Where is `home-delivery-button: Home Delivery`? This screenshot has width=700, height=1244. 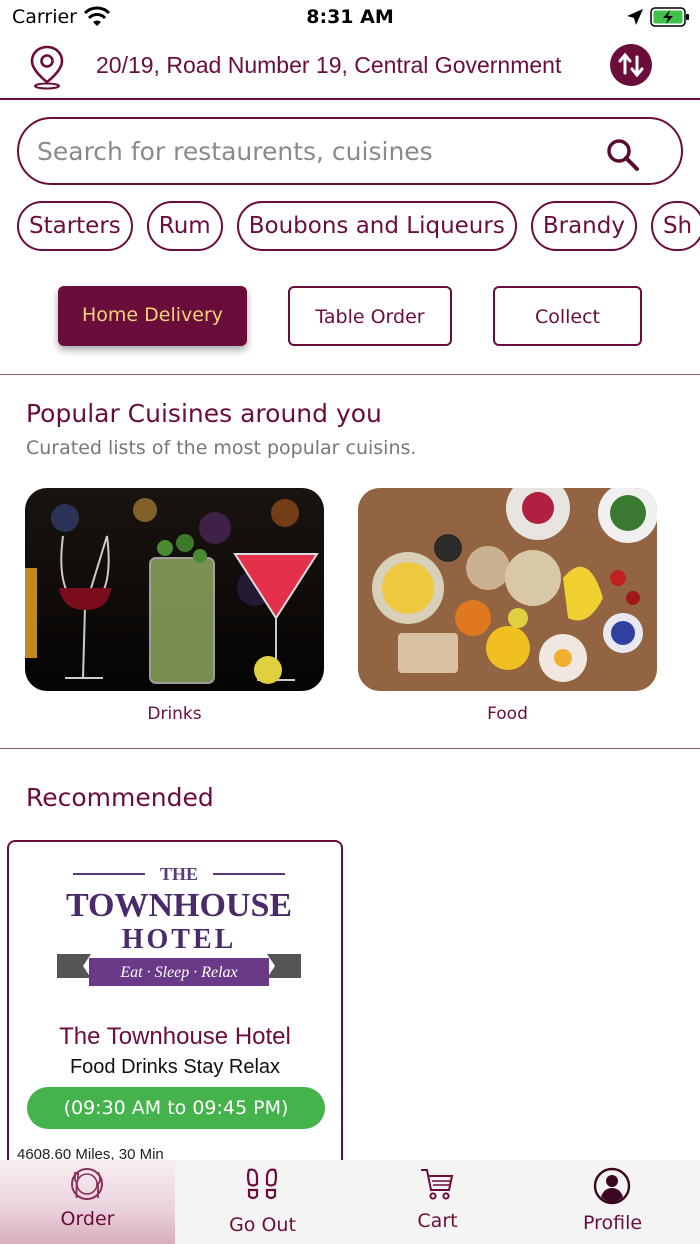
home-delivery-button: Home Delivery is located at coordinates (152, 316).